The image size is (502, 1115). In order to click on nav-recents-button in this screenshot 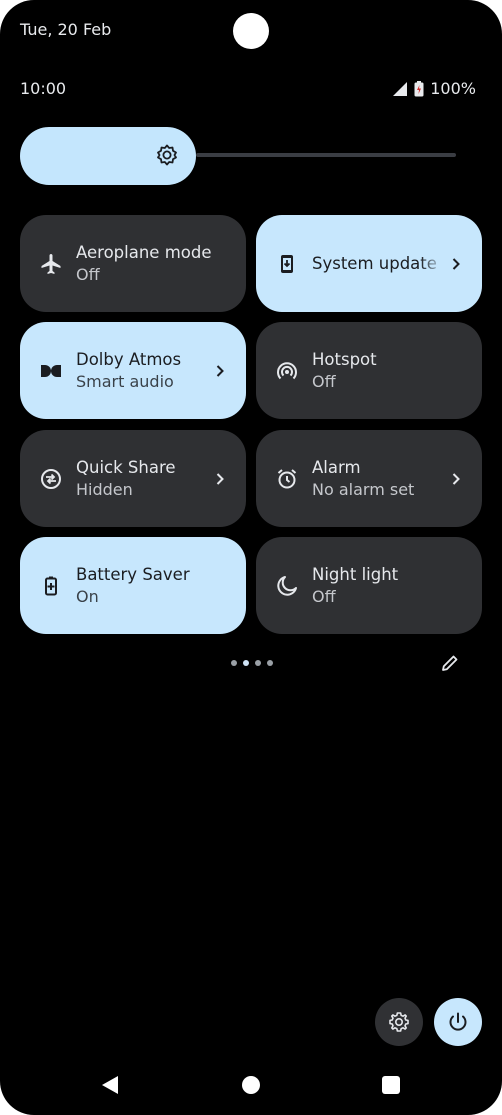, I will do `click(391, 1085)`.